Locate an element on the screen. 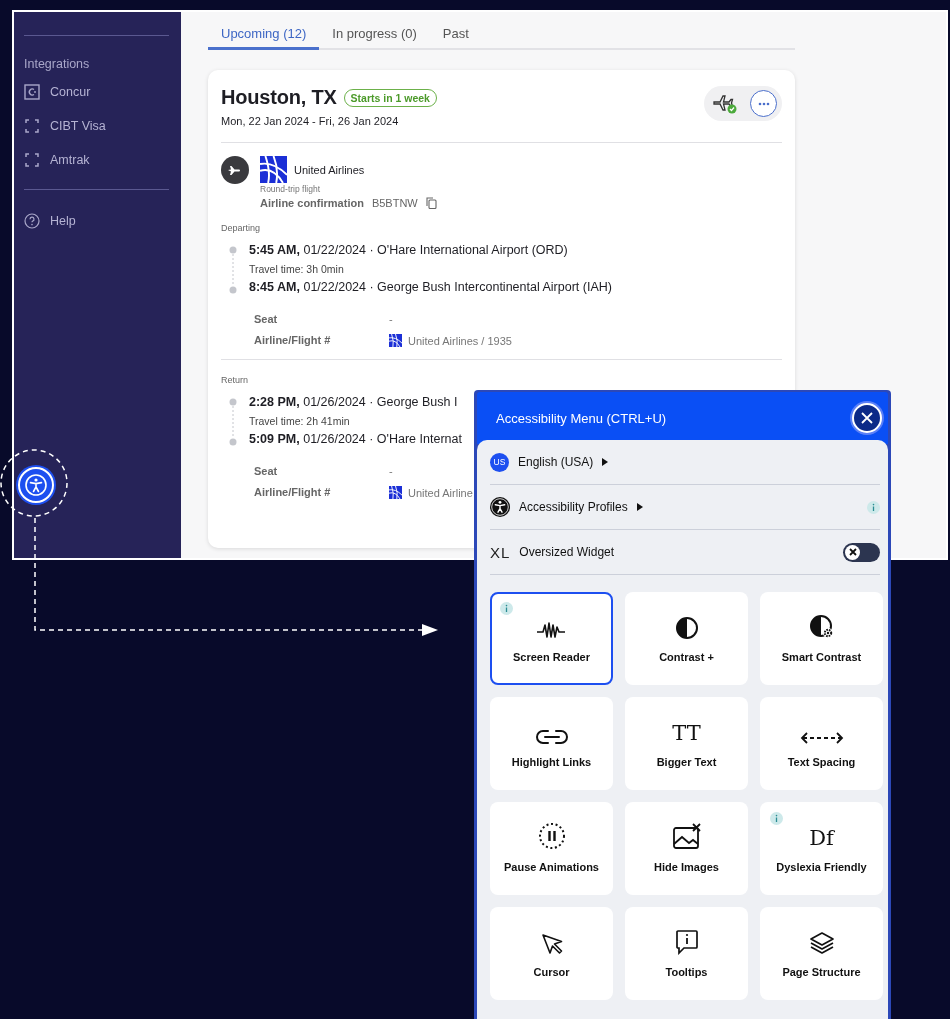 This screenshot has height=1019, width=950. feature-tile: Df Dyslexia Friendly is located at coordinates (821, 848).